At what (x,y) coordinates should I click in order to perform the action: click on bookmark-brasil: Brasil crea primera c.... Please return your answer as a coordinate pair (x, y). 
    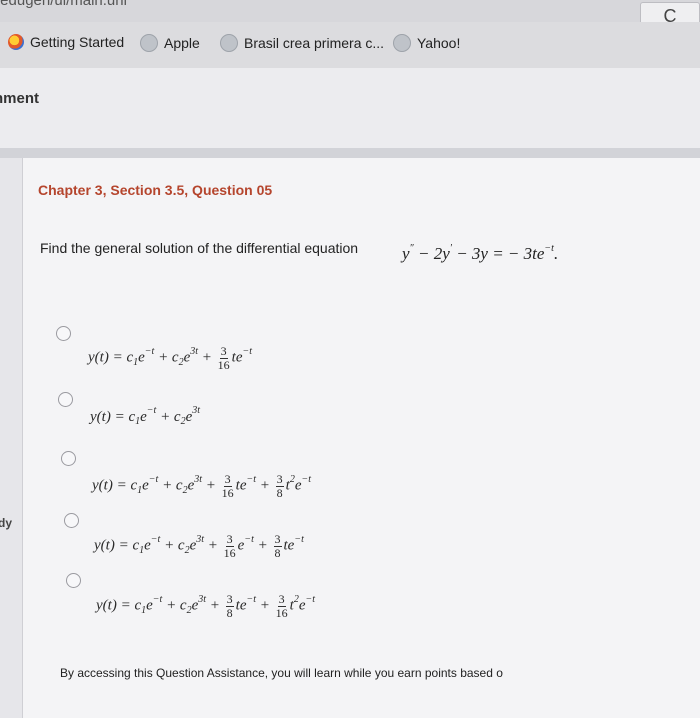
    Looking at the image, I should click on (302, 43).